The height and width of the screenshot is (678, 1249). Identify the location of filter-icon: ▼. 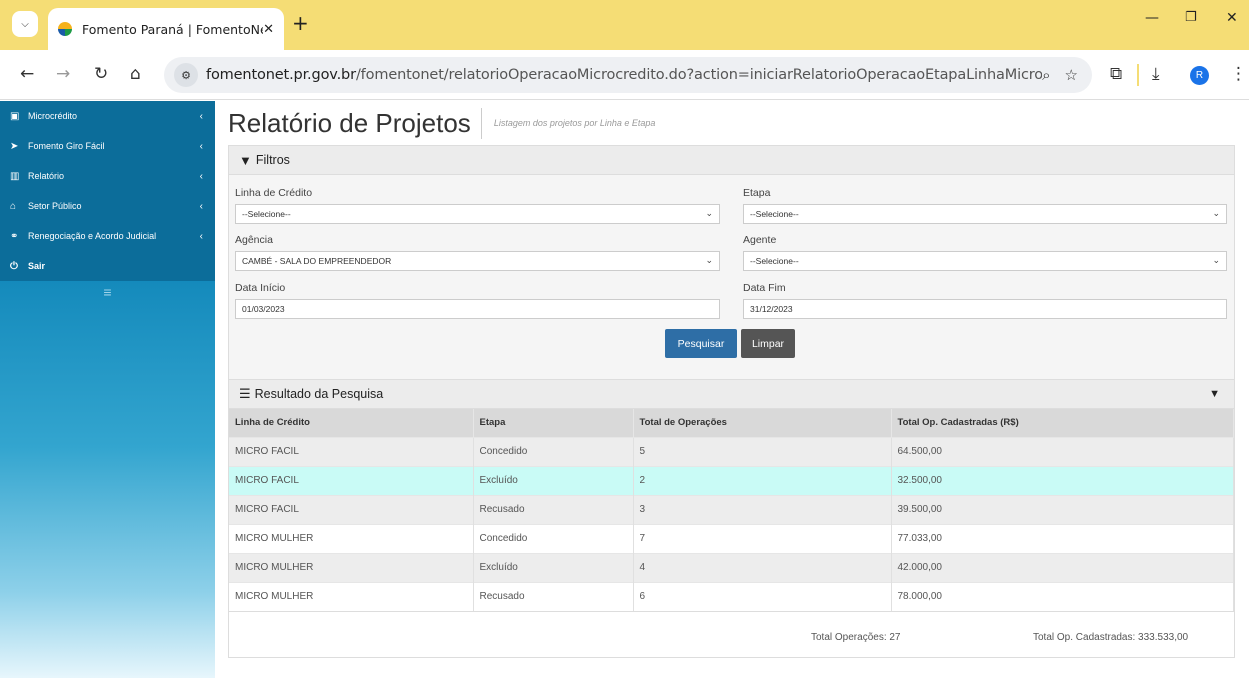
(245, 160).